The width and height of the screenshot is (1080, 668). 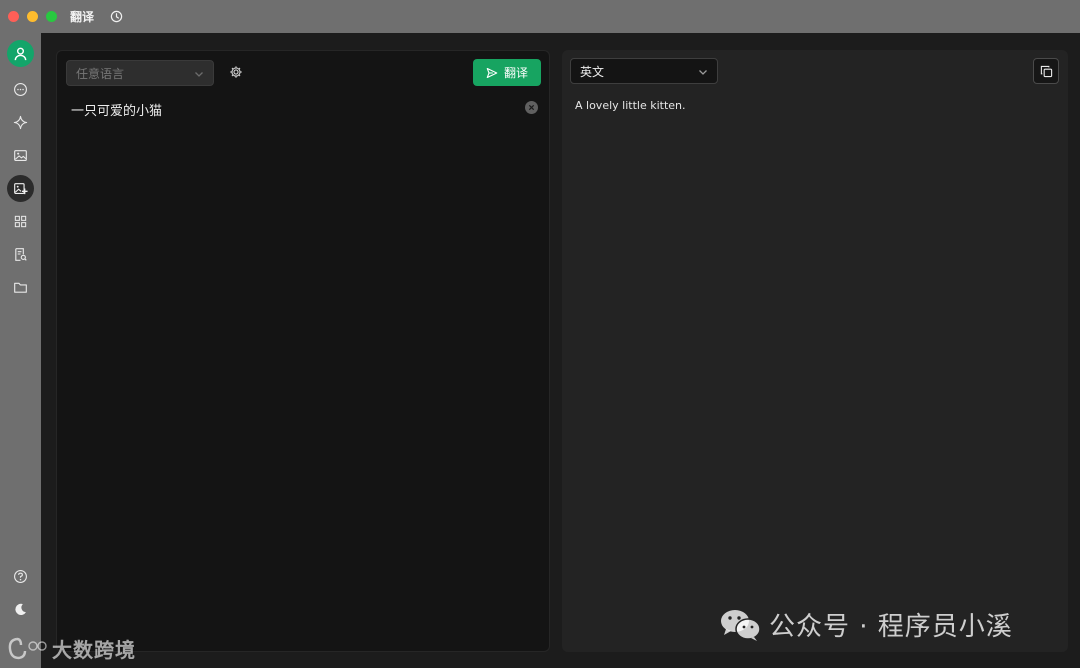 I want to click on watermark-left: 大数跨境, so click(x=72, y=648).